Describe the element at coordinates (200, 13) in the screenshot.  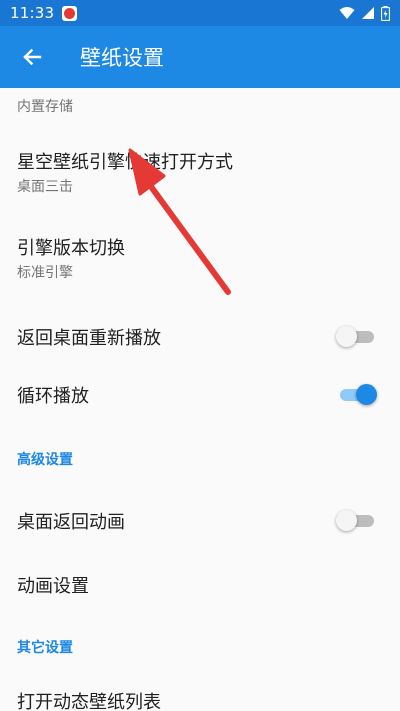
I see `status-bar: 11:33` at that location.